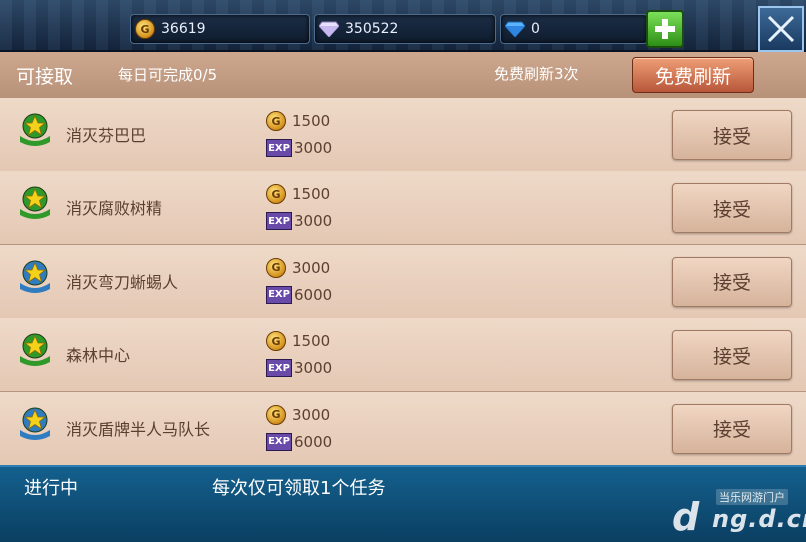 This screenshot has height=542, width=806. Describe the element at coordinates (51, 487) in the screenshot. I see `tab-in-progress: 进行中` at that location.